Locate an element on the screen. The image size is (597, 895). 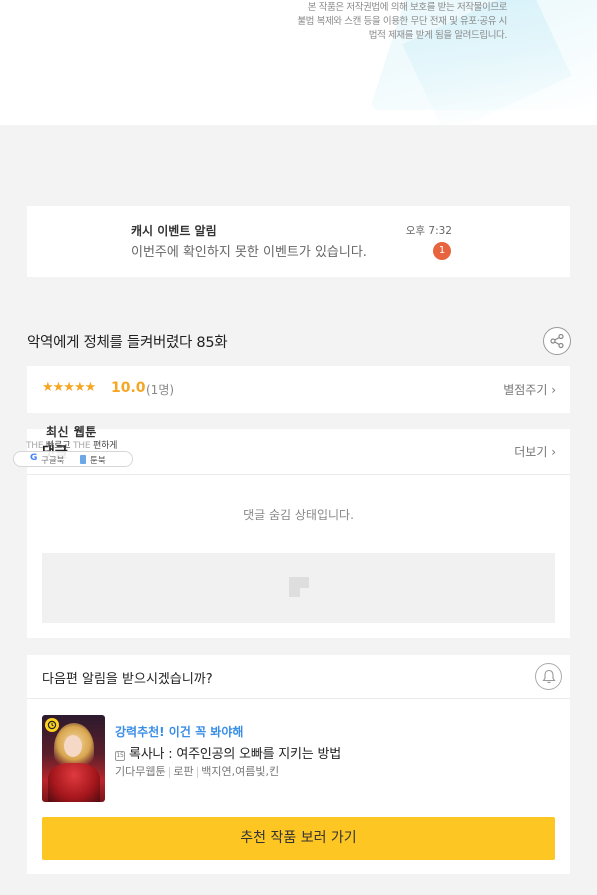
recommended-thumbnail is located at coordinates (73, 758).